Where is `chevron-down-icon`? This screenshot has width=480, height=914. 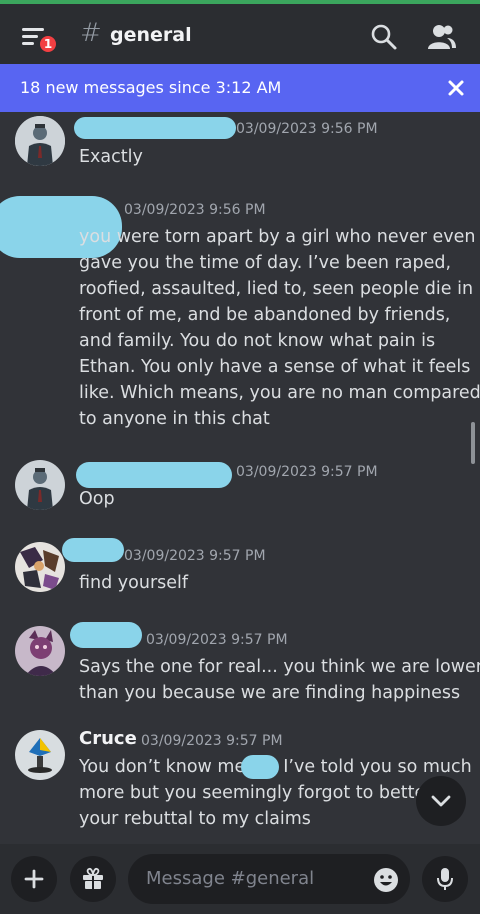 chevron-down-icon is located at coordinates (441, 801).